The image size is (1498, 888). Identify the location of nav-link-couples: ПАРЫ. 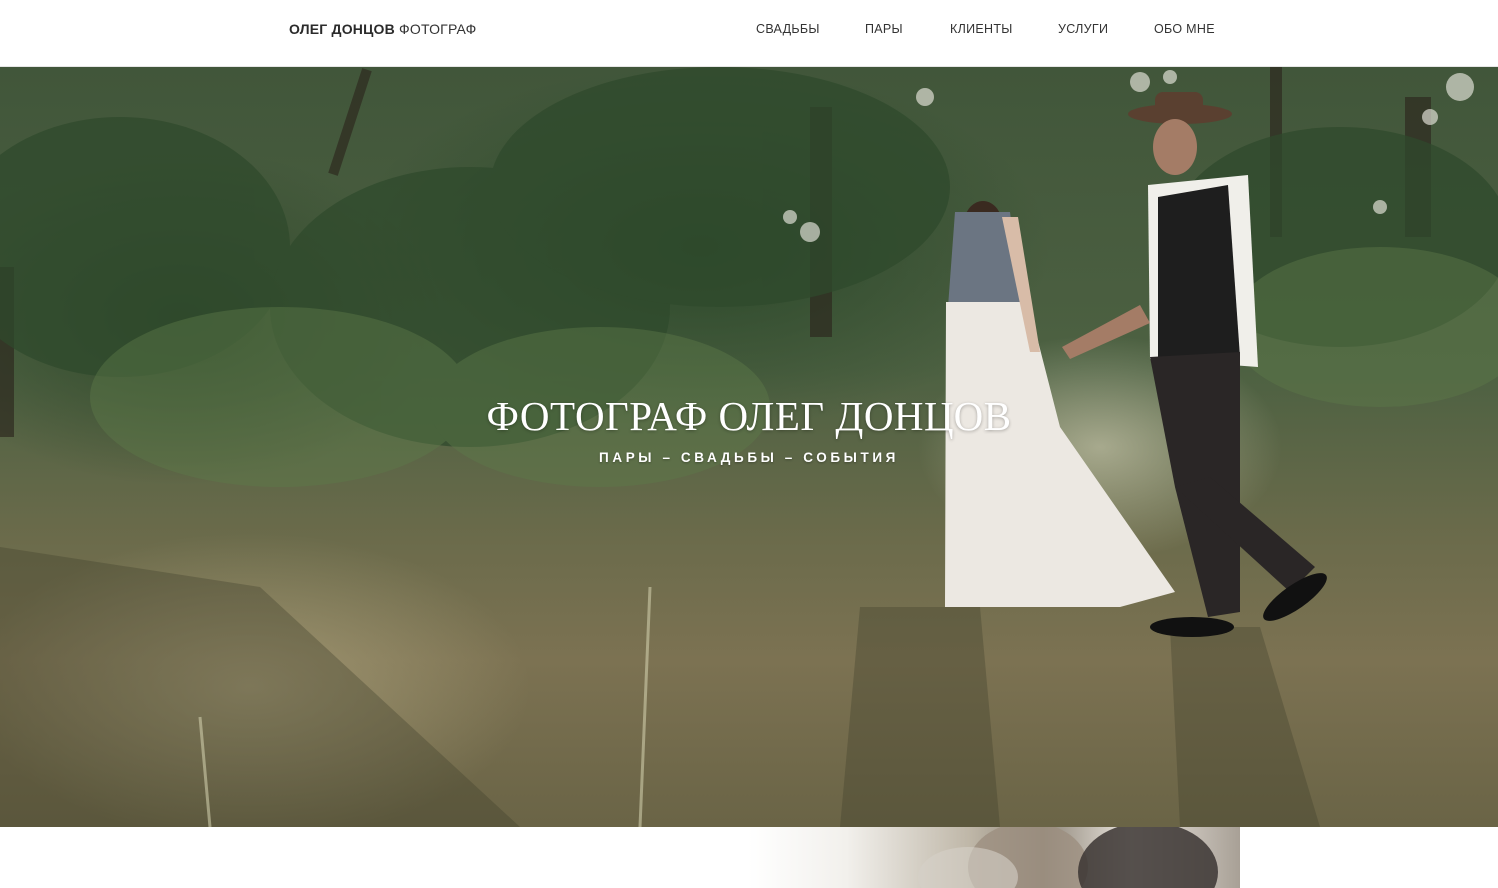
(884, 29).